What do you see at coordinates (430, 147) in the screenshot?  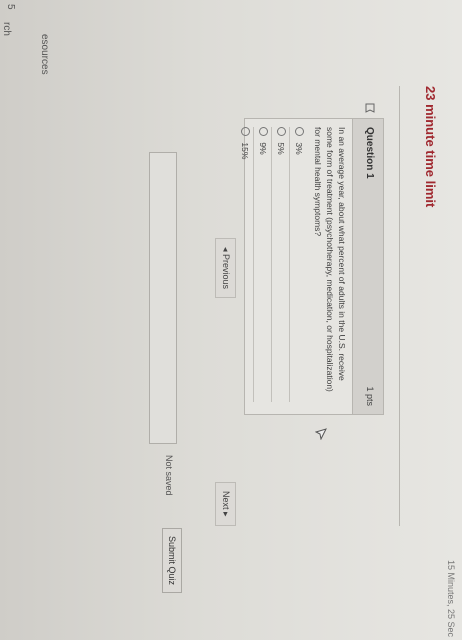 I see `time-limit-heading: 23 minute time limit` at bounding box center [430, 147].